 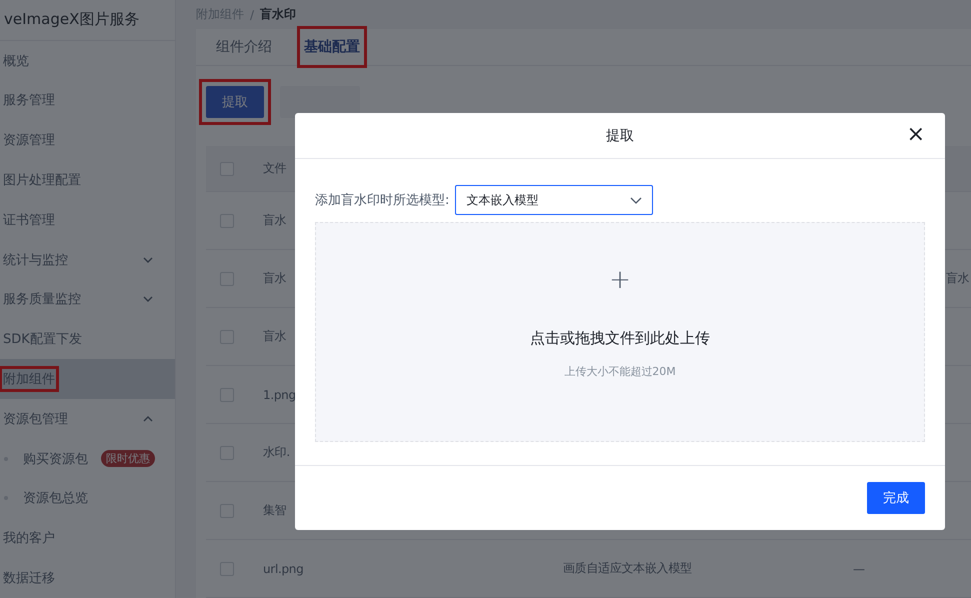 What do you see at coordinates (636, 200) in the screenshot?
I see `chevron-down-icon` at bounding box center [636, 200].